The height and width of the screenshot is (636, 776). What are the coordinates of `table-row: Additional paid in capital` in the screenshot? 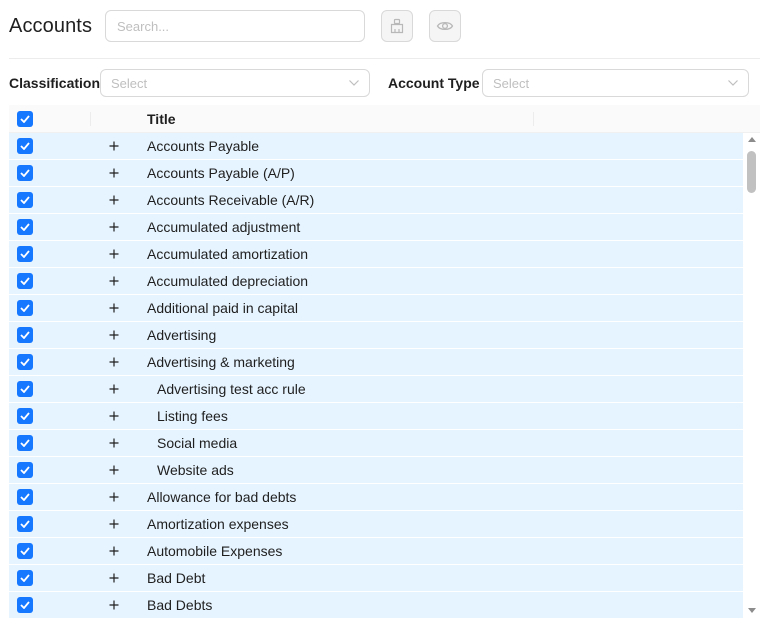 It's located at (376, 308).